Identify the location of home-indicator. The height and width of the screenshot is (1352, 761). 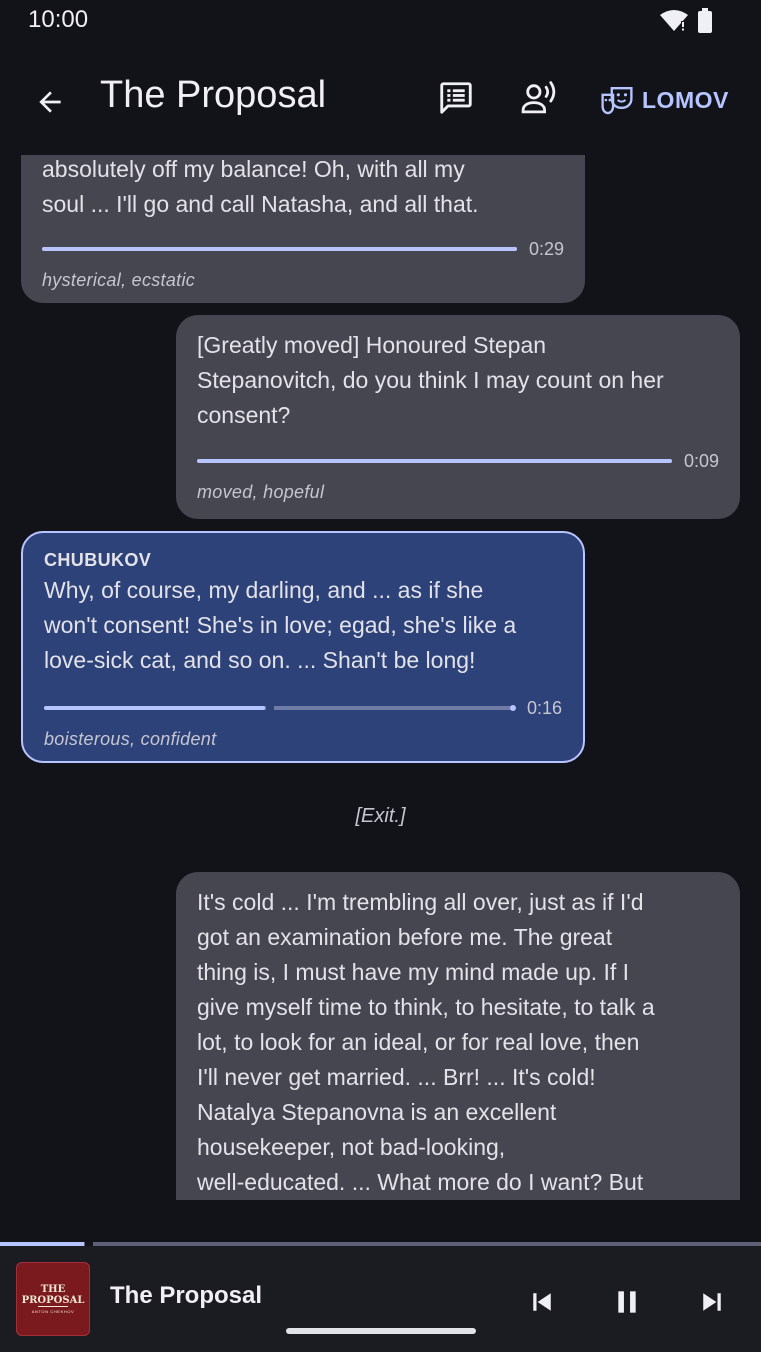
(381, 1331).